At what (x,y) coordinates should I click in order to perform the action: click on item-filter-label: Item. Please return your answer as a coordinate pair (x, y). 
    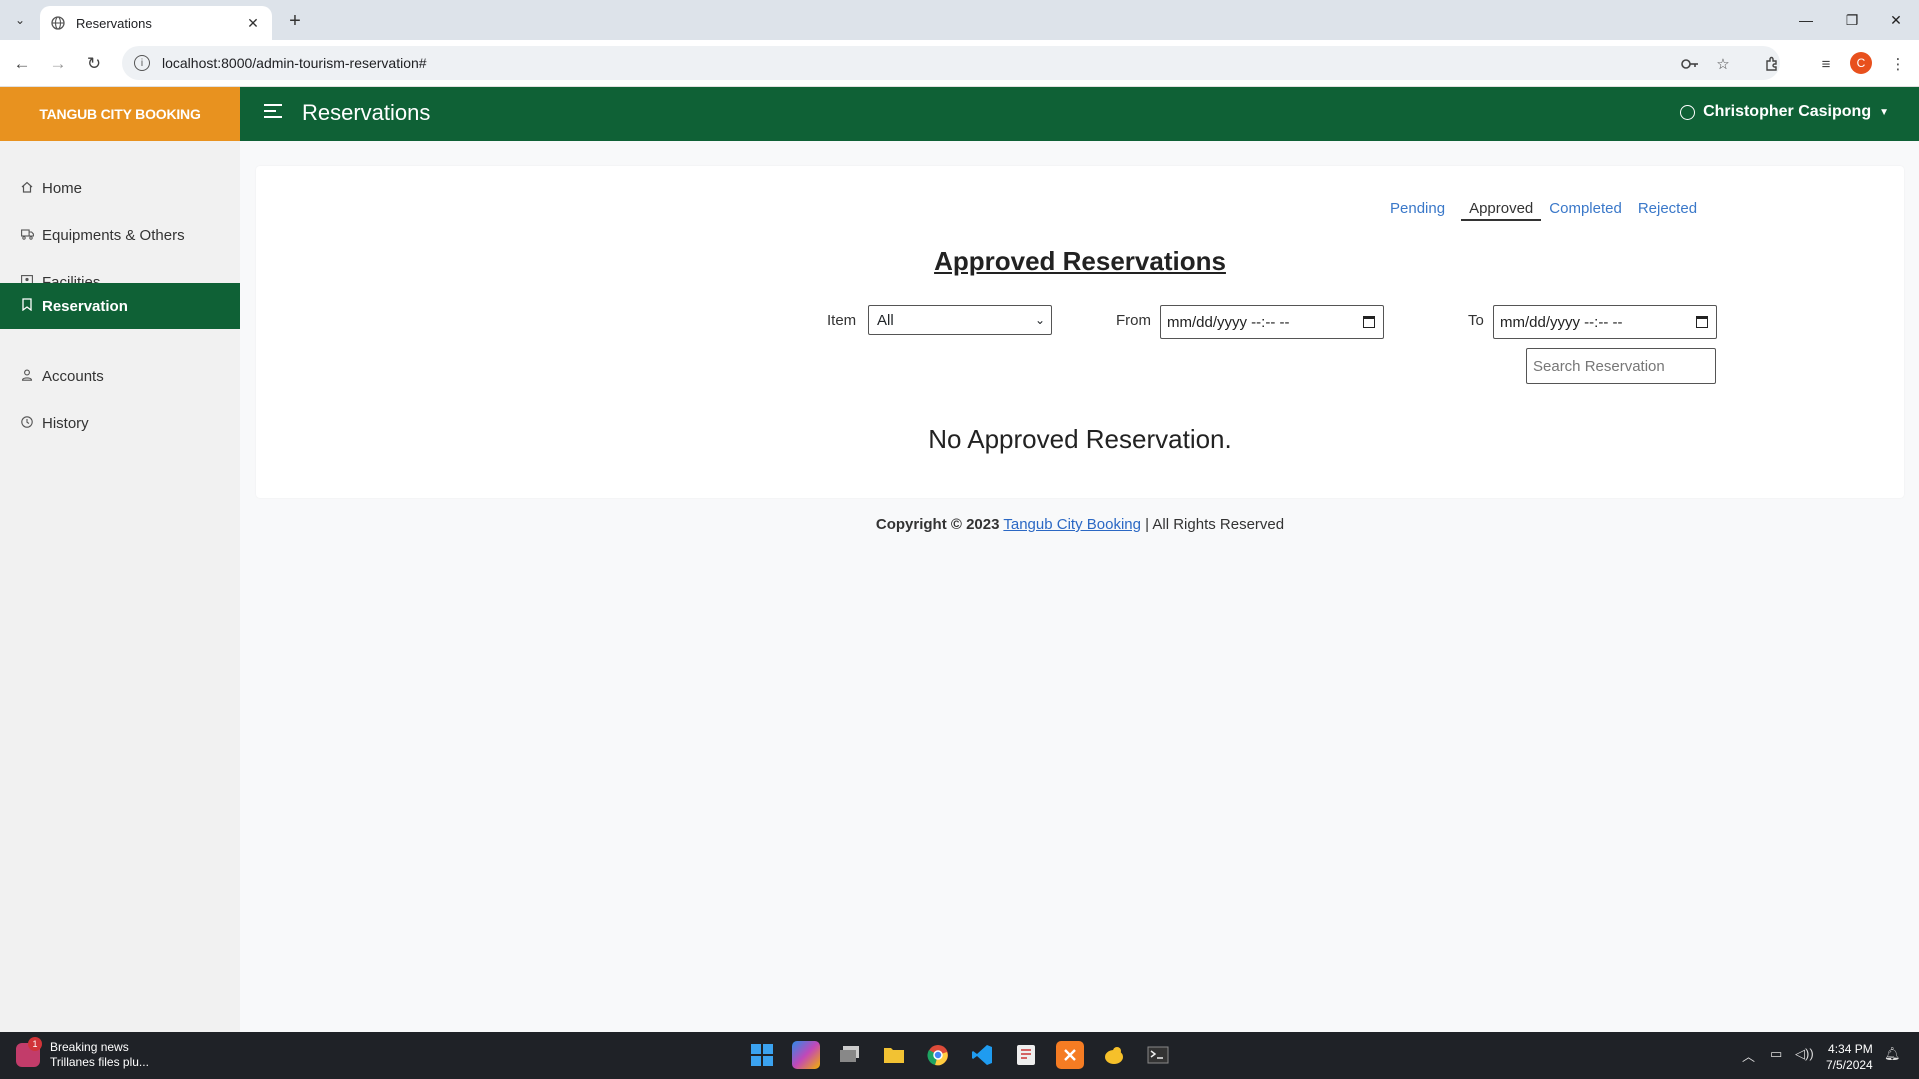
    Looking at the image, I should click on (842, 320).